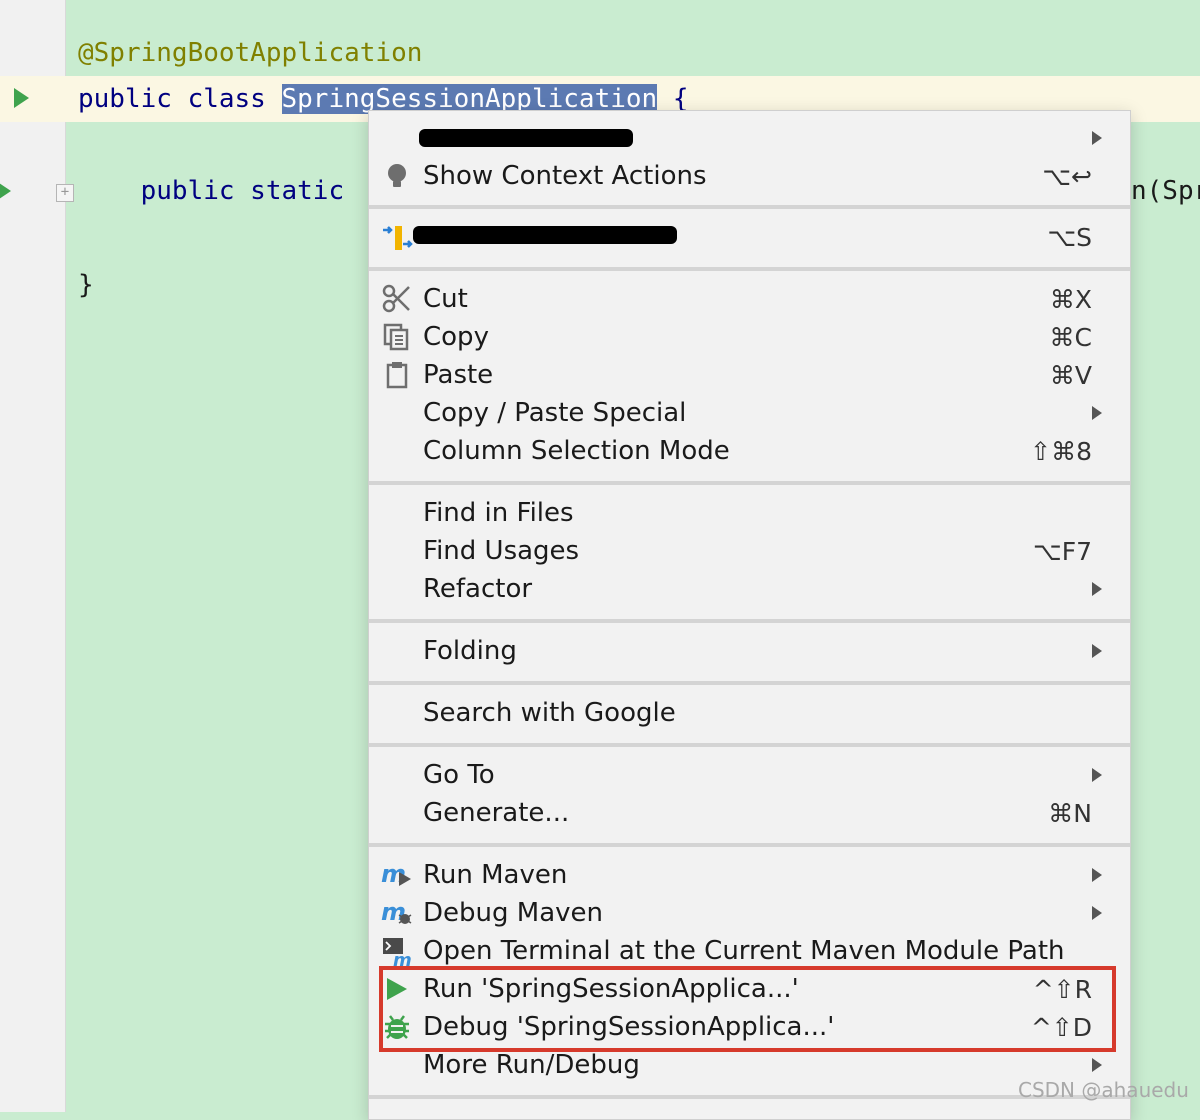 The height and width of the screenshot is (1120, 1200). I want to click on clipboard-icon, so click(397, 375).